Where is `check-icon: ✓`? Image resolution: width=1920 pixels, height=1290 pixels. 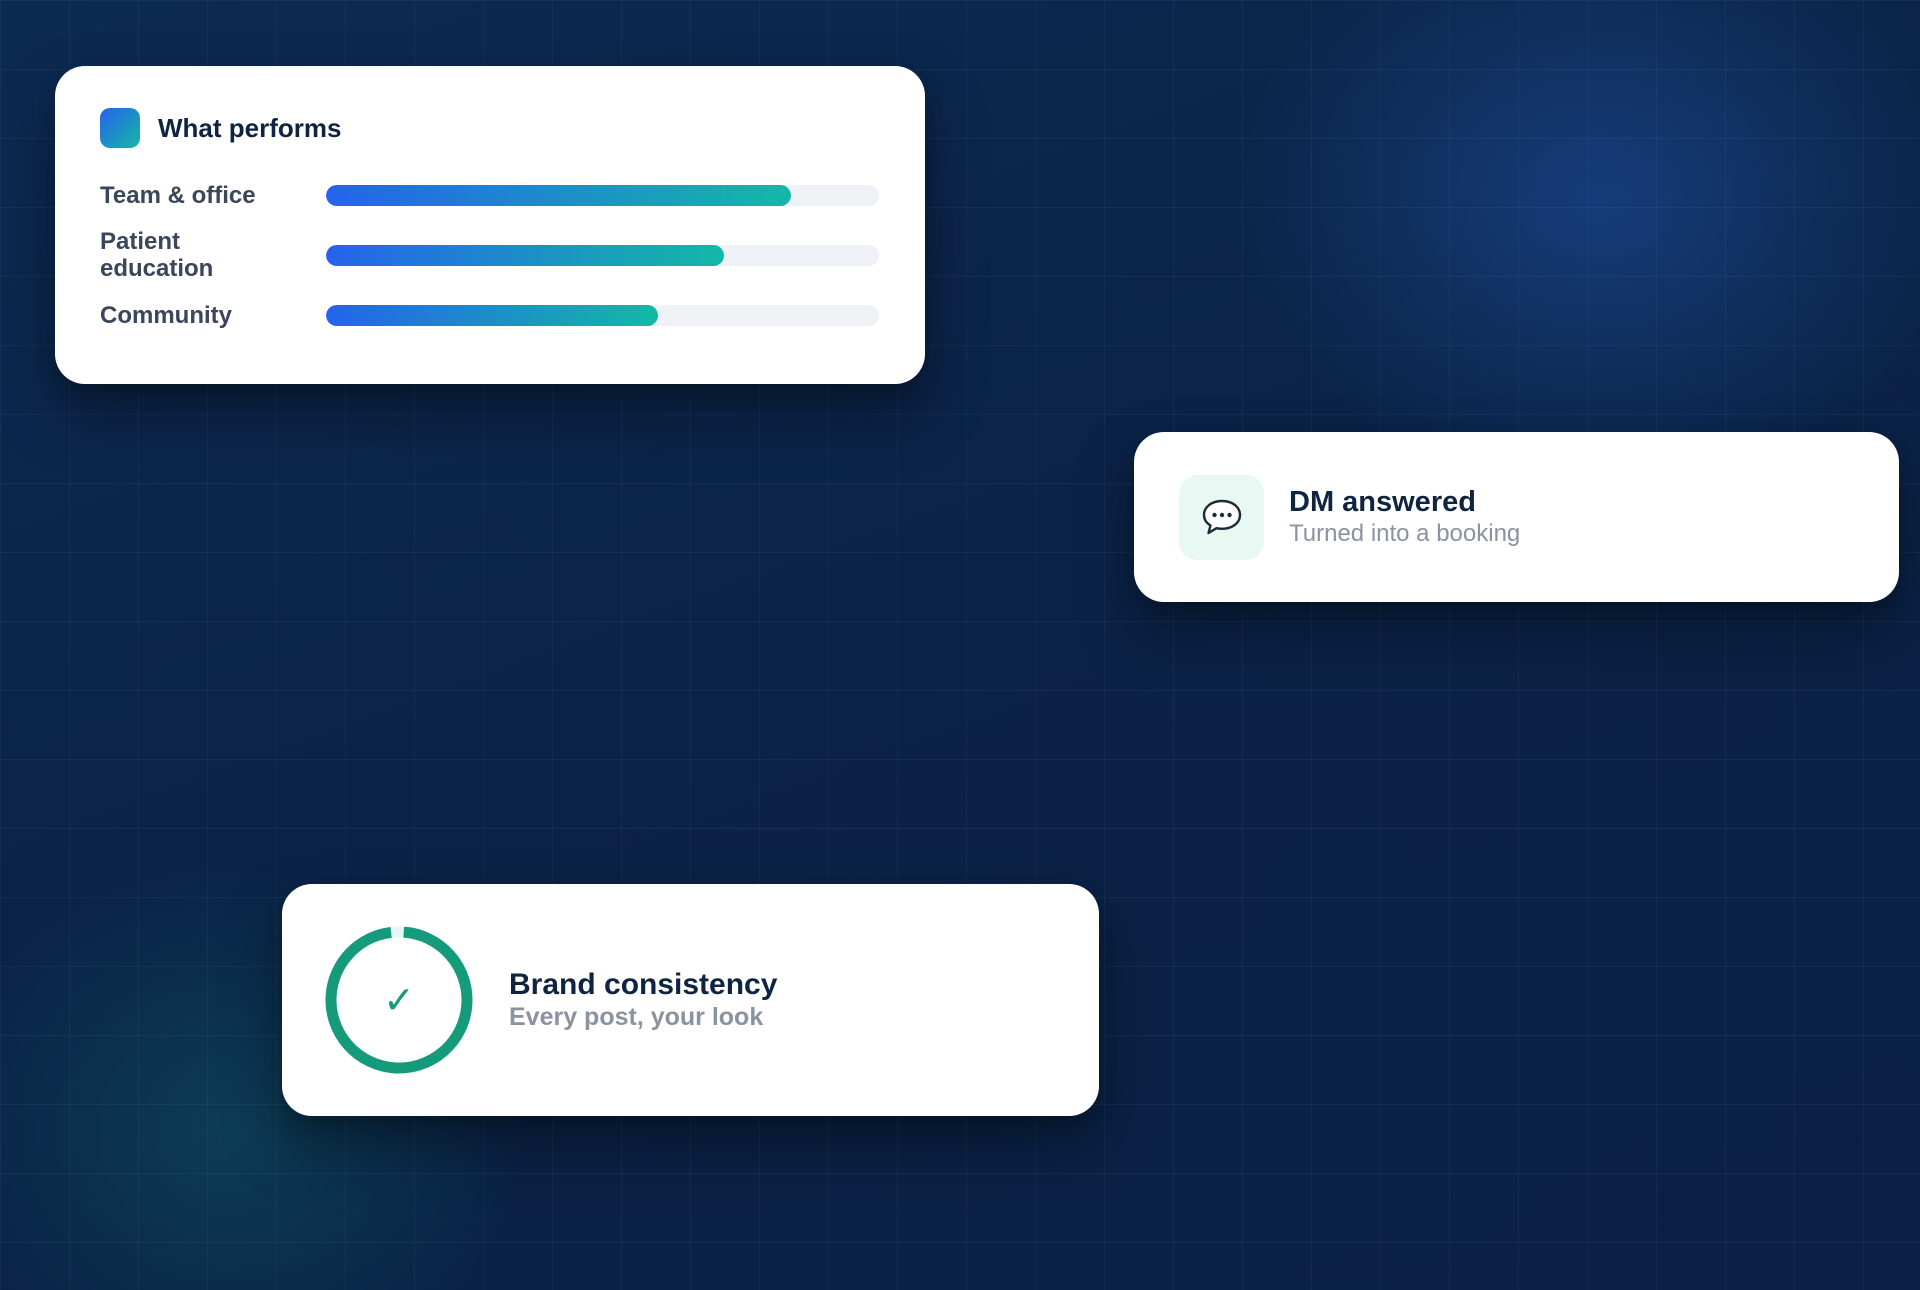 check-icon: ✓ is located at coordinates (399, 1000).